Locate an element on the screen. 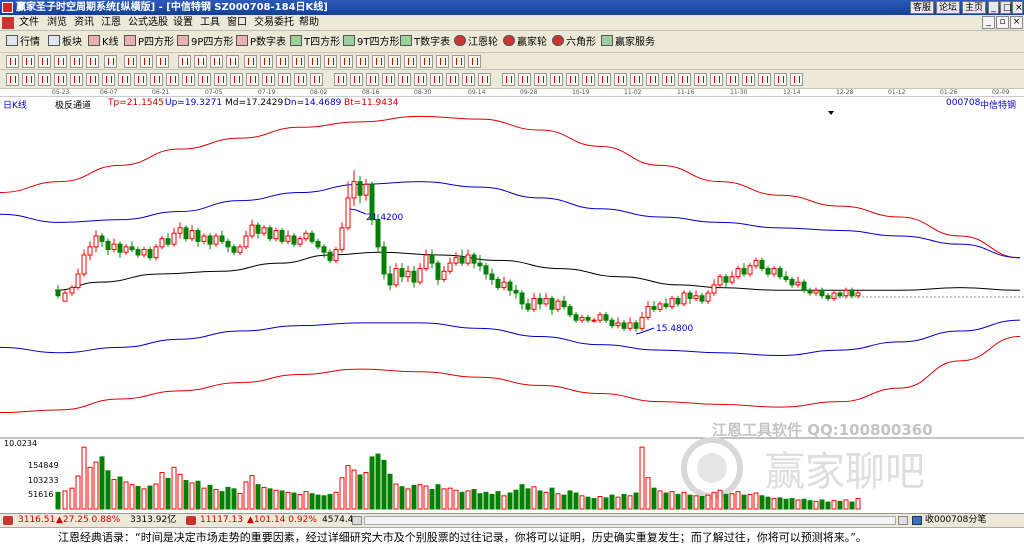 The height and width of the screenshot is (548, 1024). menu-settings: 设置 is located at coordinates (183, 23).